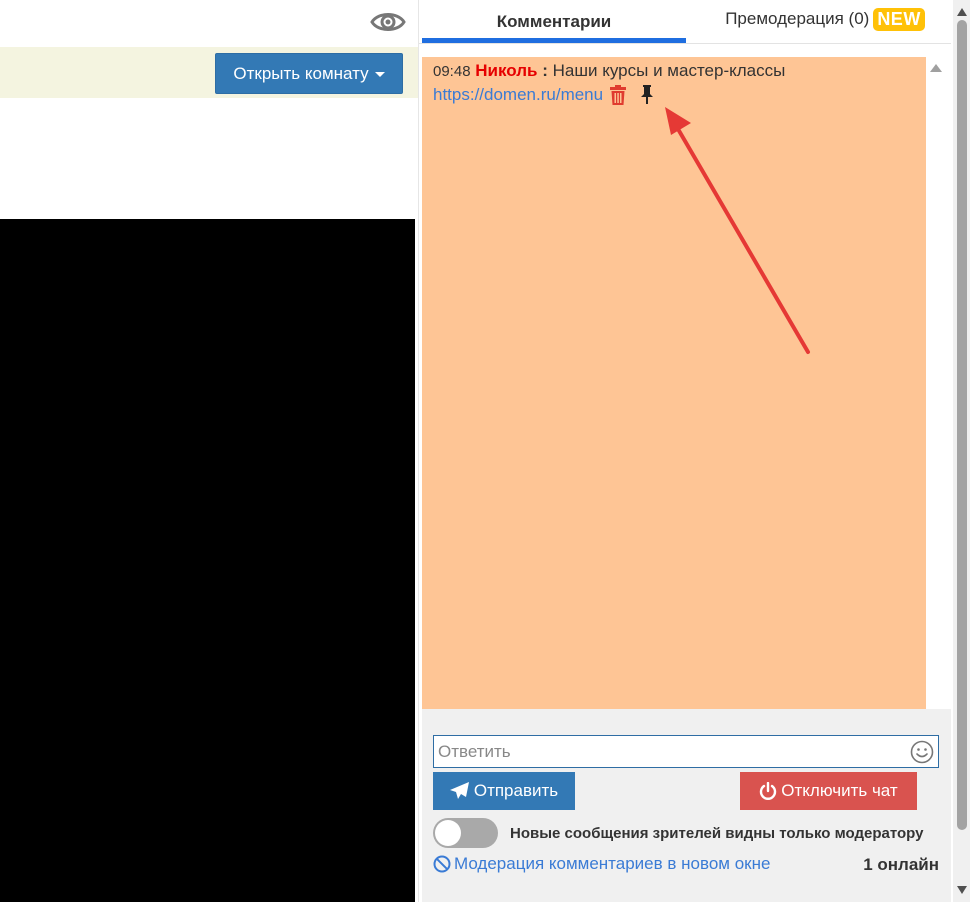 Image resolution: width=970 pixels, height=902 pixels. I want to click on open-room-button: Открыть комнату, so click(309, 73).